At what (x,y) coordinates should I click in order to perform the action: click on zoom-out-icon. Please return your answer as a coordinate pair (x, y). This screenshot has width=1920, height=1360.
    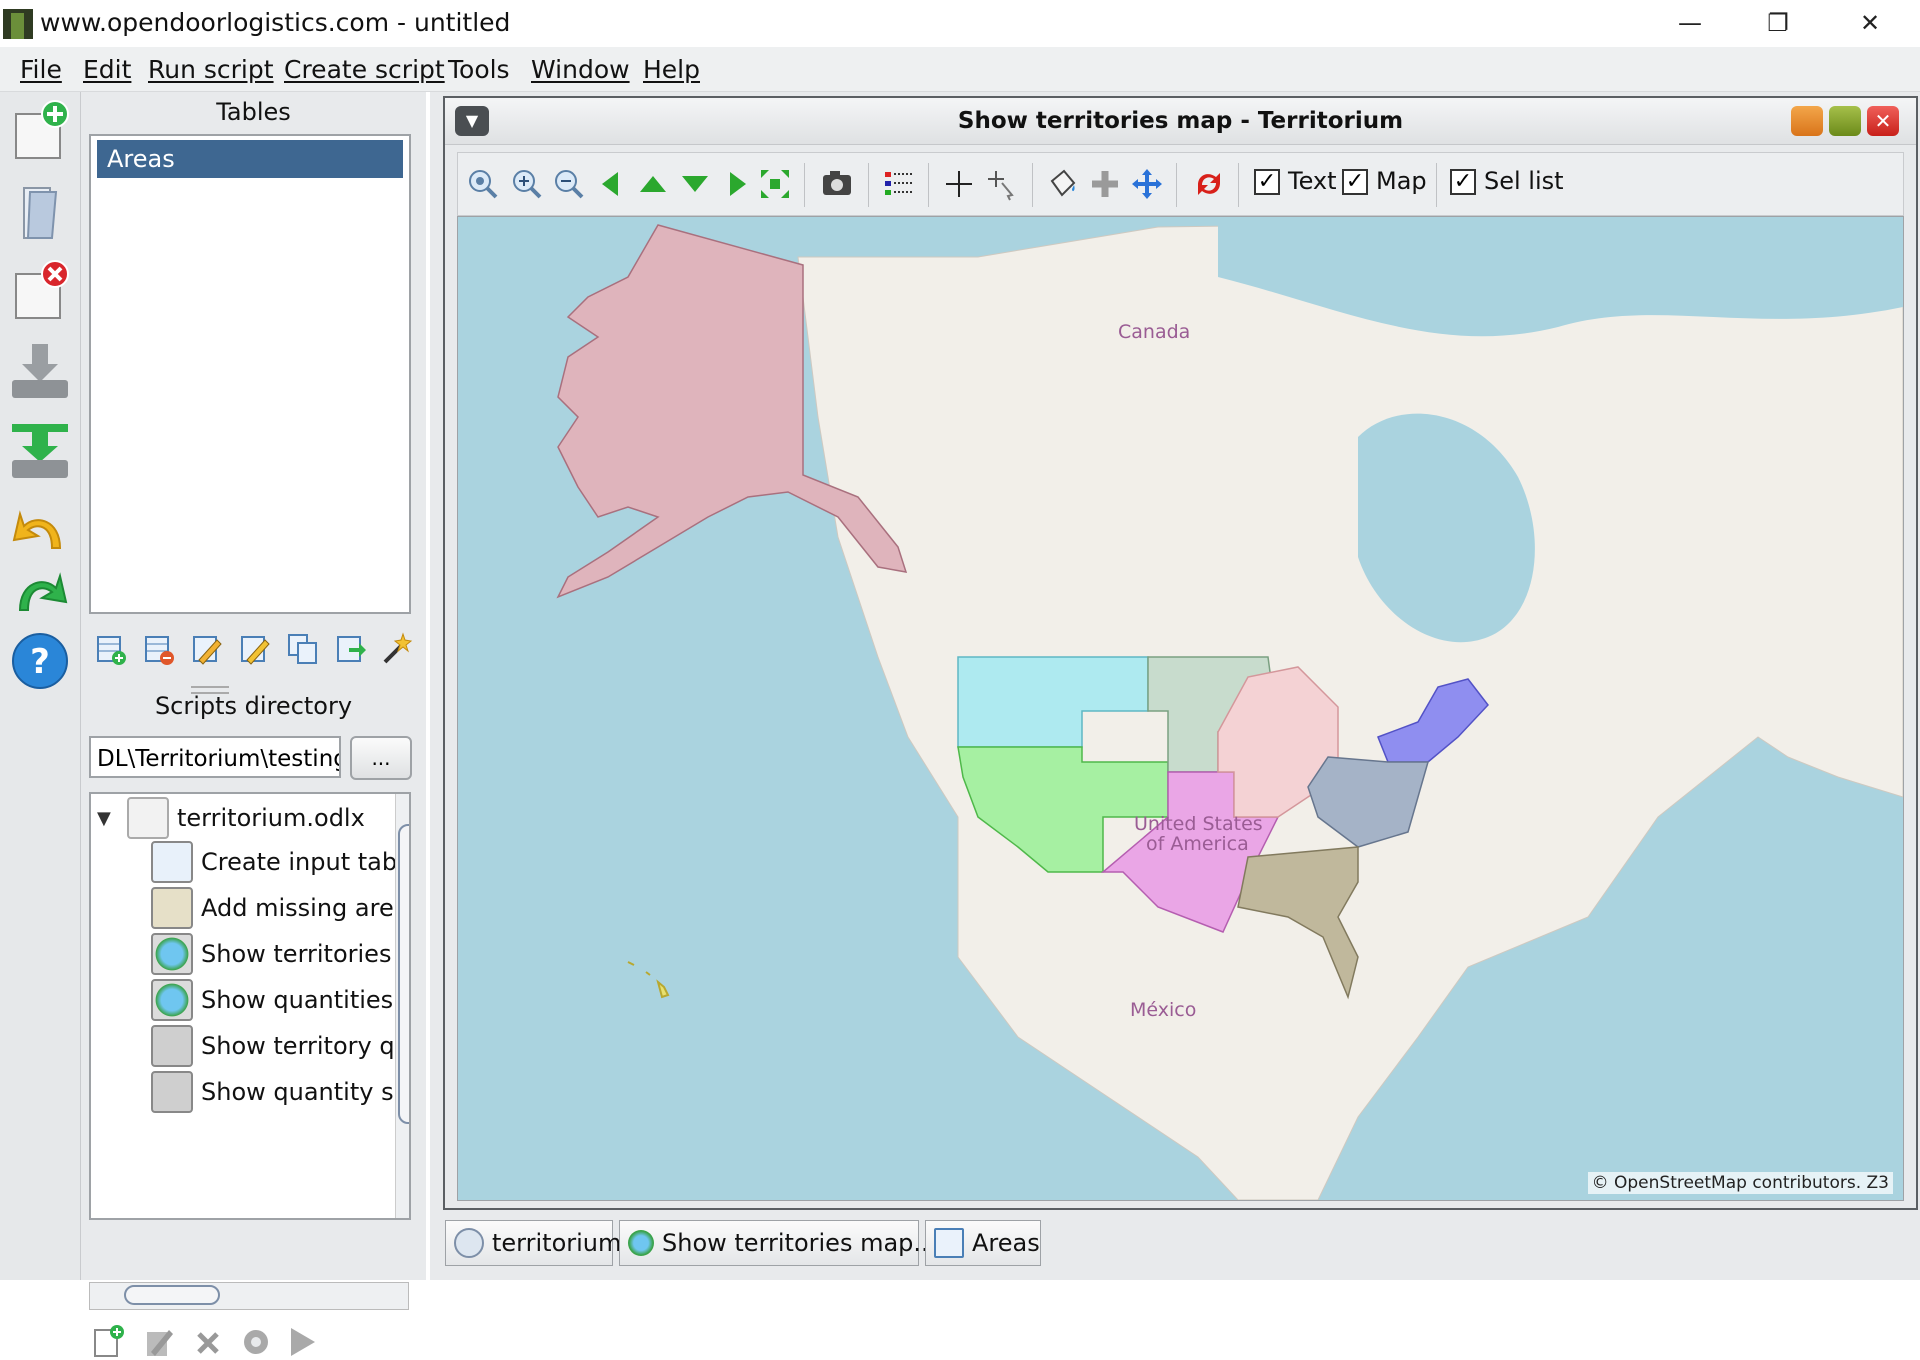
    Looking at the image, I should click on (569, 184).